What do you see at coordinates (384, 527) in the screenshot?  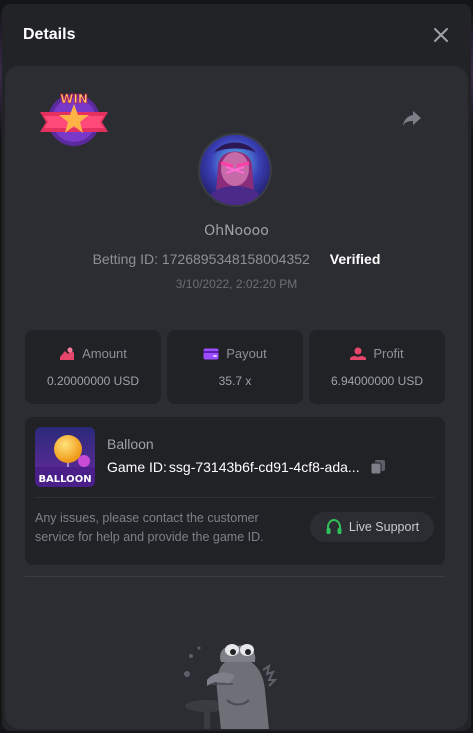 I see `live-support-label: Live Support` at bounding box center [384, 527].